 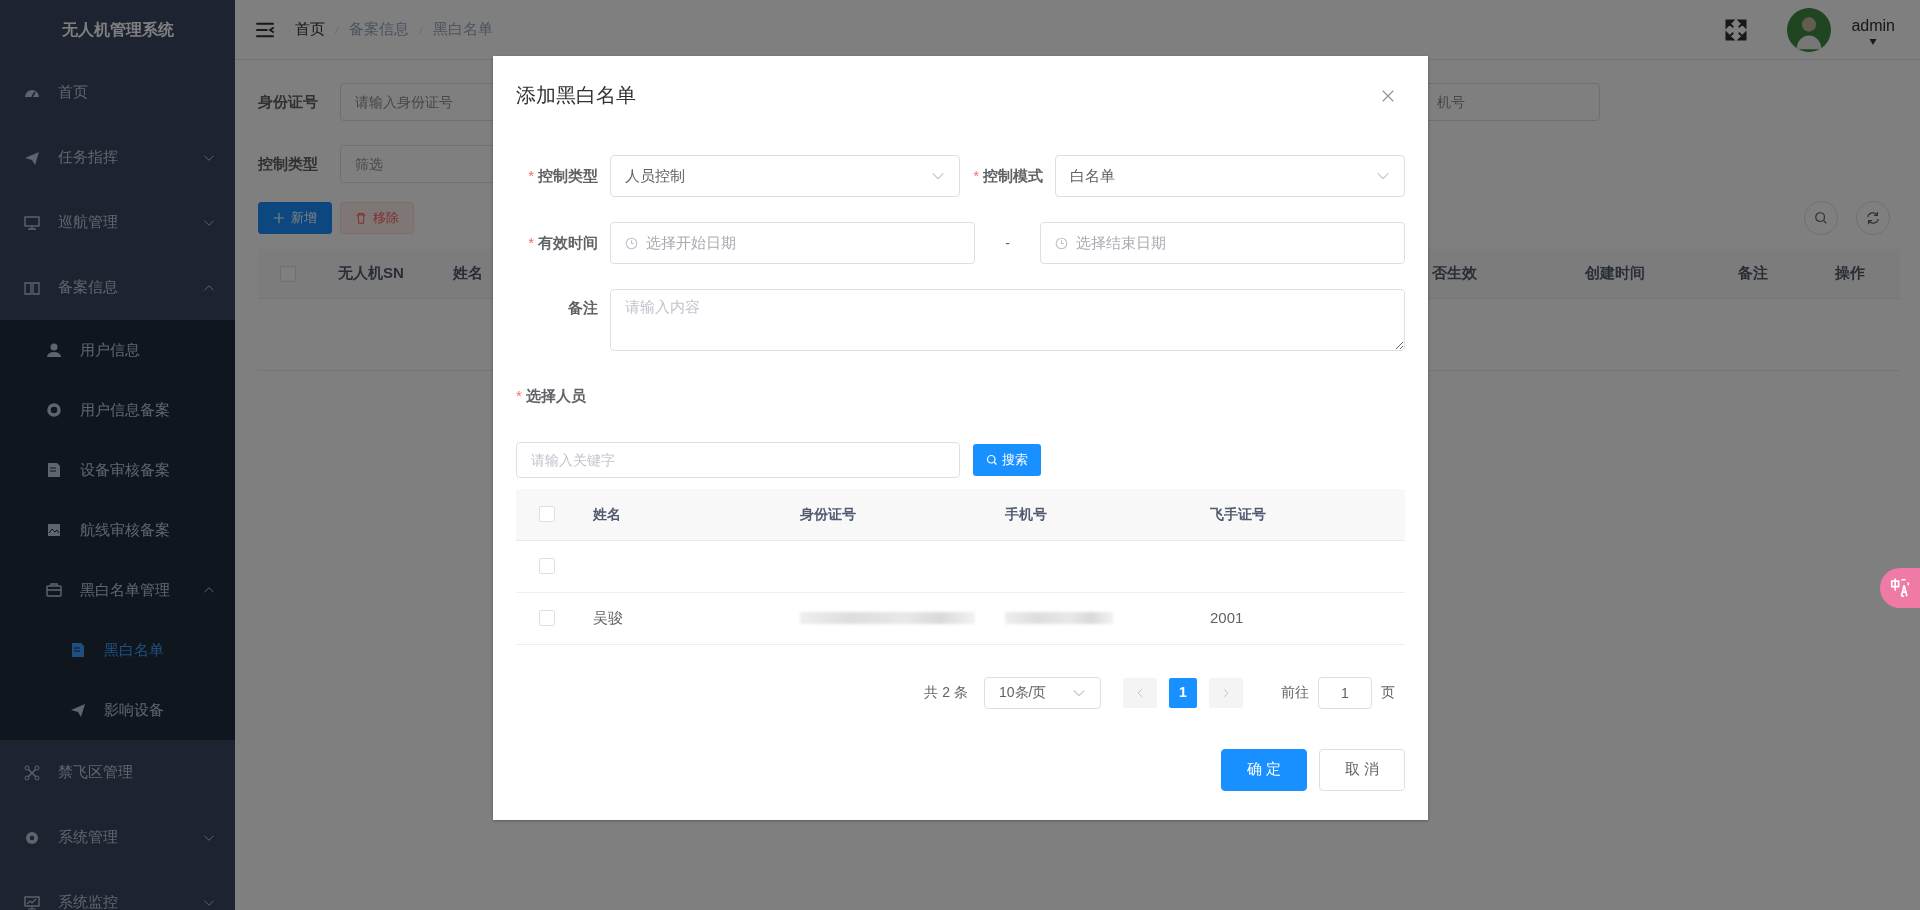 I want to click on select-all-checkbox, so click(x=547, y=514).